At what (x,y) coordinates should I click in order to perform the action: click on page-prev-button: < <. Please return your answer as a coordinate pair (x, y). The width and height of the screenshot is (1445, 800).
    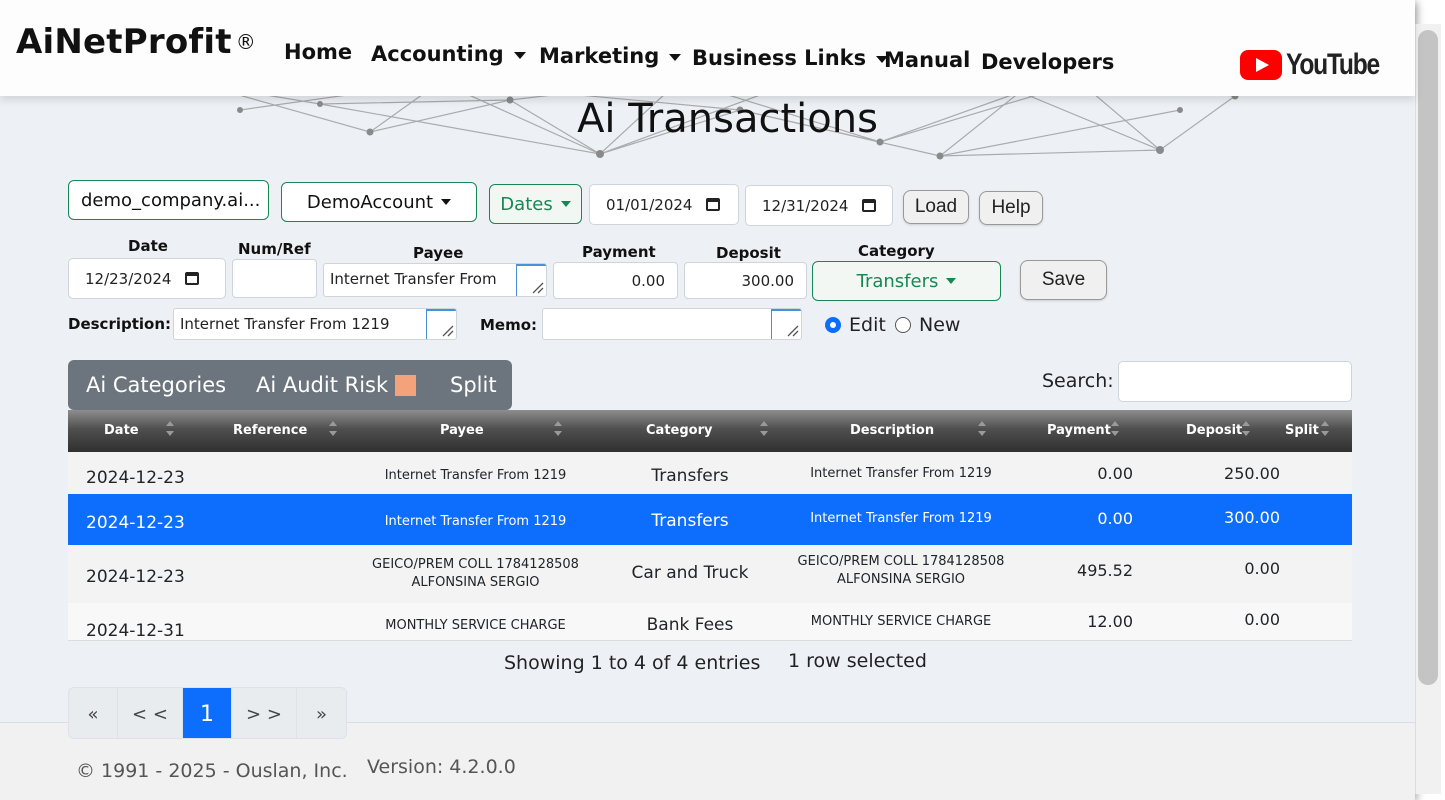
    Looking at the image, I should click on (150, 713).